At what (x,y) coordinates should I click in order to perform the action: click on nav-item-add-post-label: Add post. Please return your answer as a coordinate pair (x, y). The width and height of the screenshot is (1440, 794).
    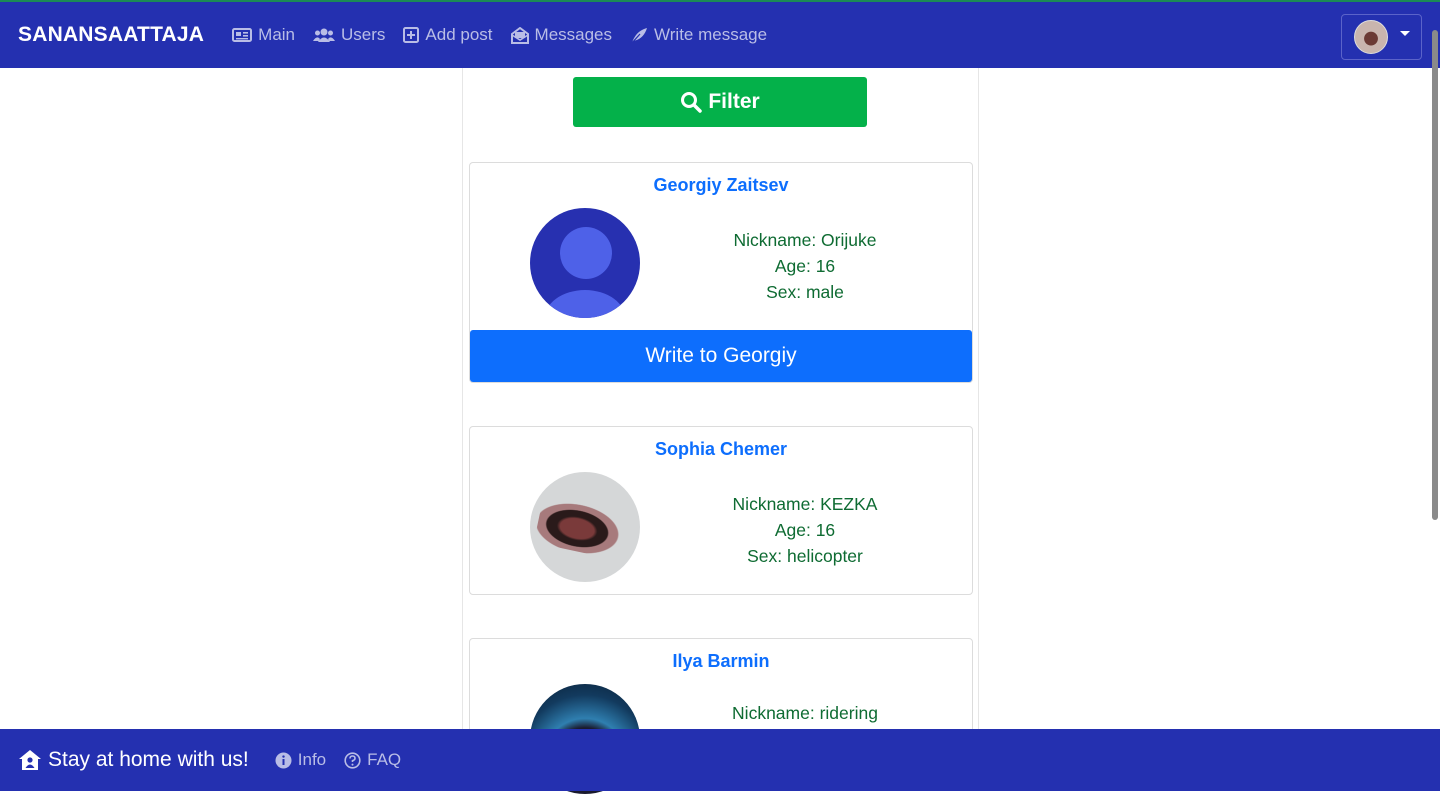
    Looking at the image, I should click on (459, 34).